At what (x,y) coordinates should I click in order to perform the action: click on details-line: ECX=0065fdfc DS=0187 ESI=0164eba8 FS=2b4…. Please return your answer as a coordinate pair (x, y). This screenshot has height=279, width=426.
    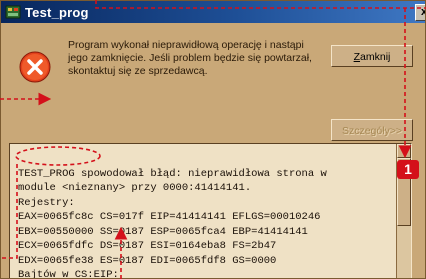
    Looking at the image, I should click on (147, 246).